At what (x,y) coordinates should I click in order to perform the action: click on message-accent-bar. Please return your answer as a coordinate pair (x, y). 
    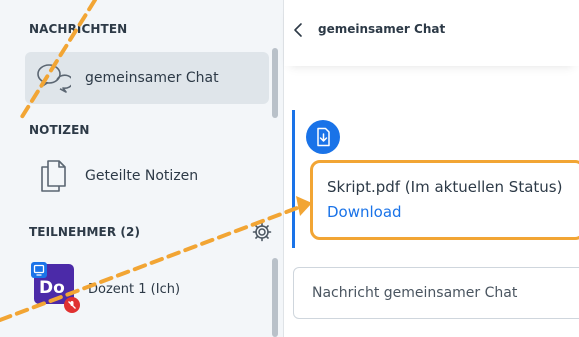
    Looking at the image, I should click on (293, 179).